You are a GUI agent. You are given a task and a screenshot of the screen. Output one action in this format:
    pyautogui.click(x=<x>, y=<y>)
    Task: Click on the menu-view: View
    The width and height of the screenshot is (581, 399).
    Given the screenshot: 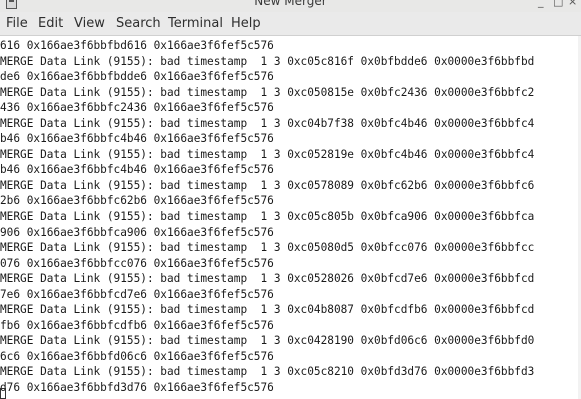 What is the action you would take?
    pyautogui.click(x=89, y=24)
    